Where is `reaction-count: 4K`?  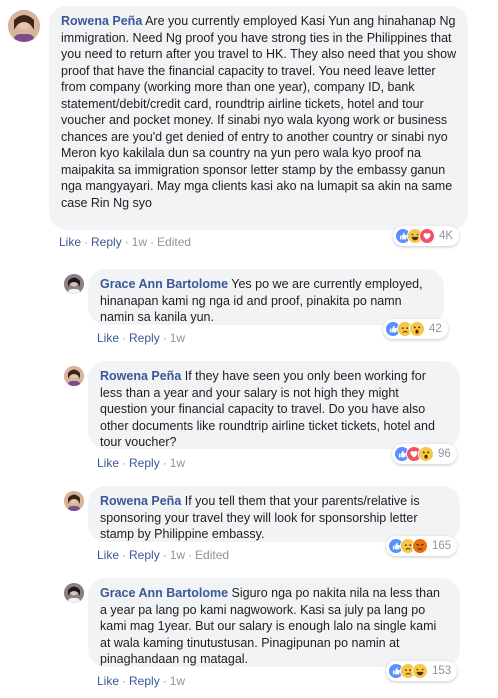 reaction-count: 4K is located at coordinates (446, 236).